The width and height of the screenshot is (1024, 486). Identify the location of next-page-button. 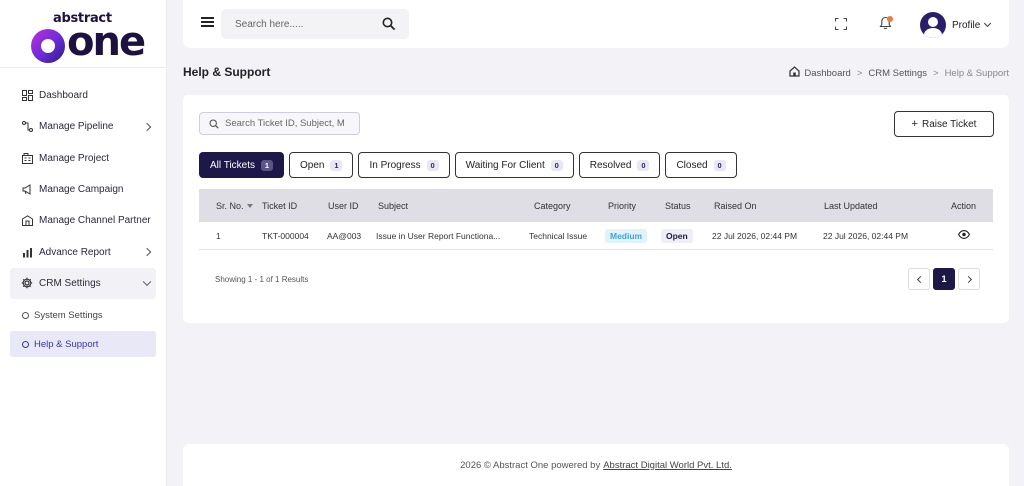
(969, 279).